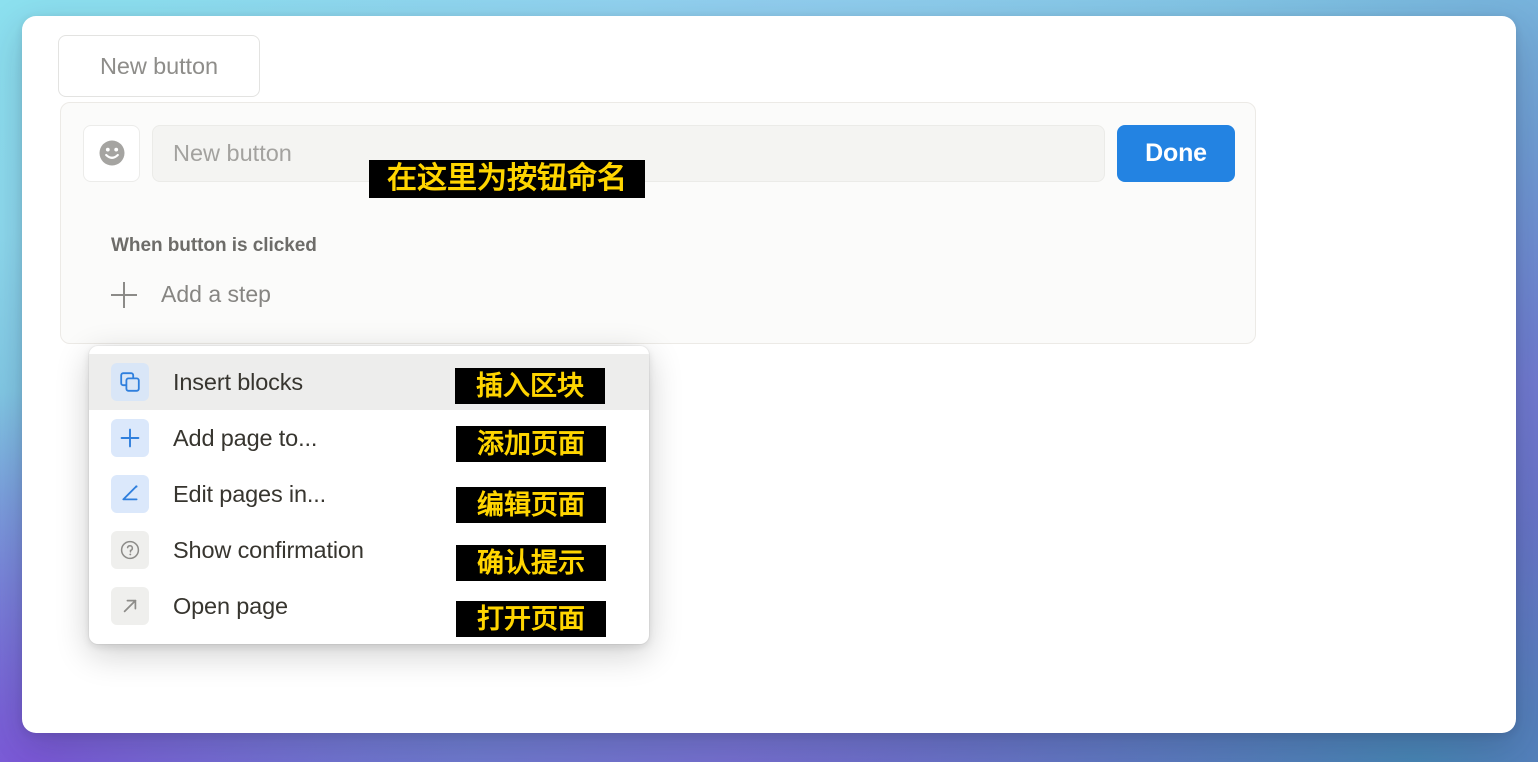 The height and width of the screenshot is (762, 1538). Describe the element at coordinates (507, 179) in the screenshot. I see `annotation-name-button: 在这里为按钮命名` at that location.